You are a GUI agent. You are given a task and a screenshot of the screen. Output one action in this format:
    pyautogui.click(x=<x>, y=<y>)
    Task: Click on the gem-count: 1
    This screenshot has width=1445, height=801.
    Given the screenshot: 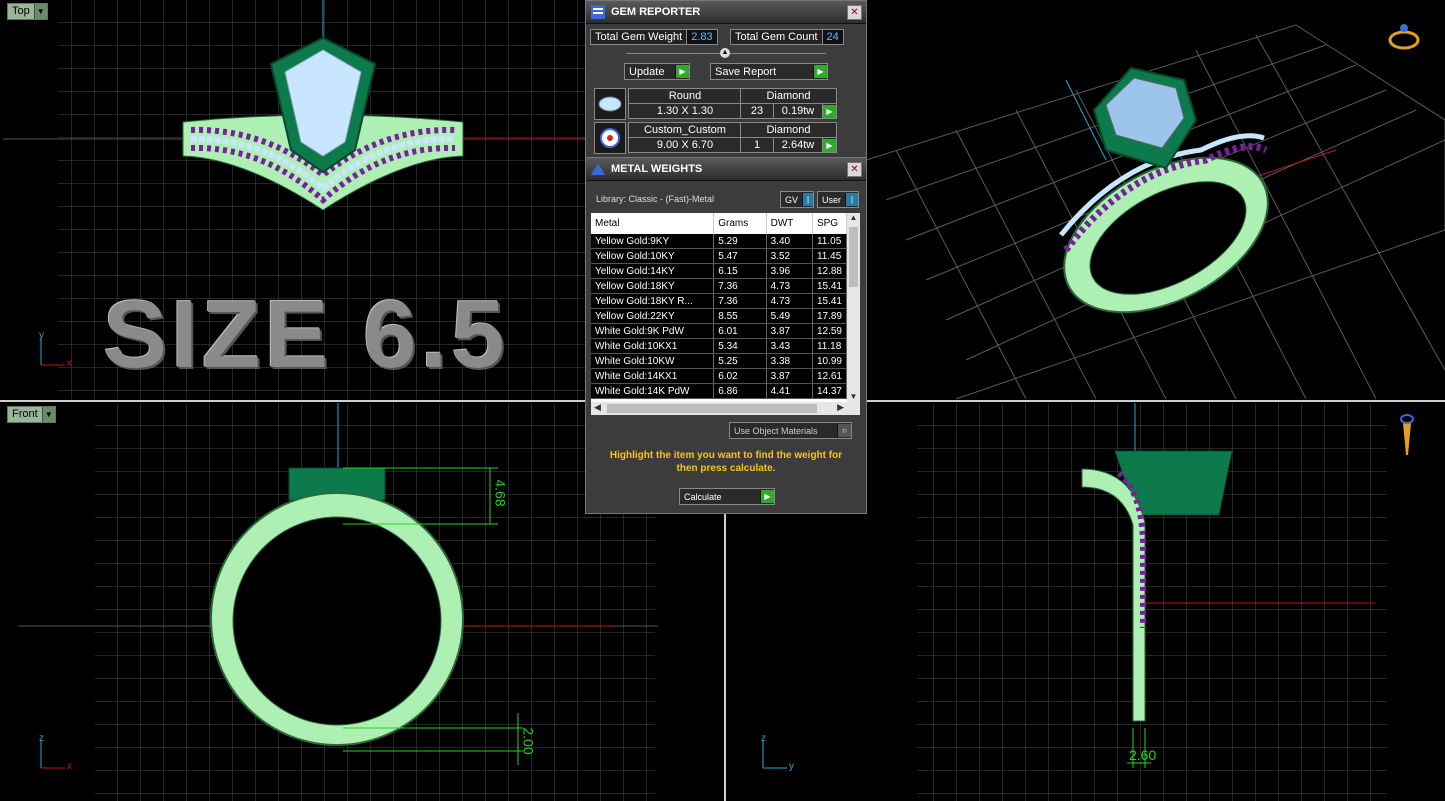 What is the action you would take?
    pyautogui.click(x=757, y=145)
    